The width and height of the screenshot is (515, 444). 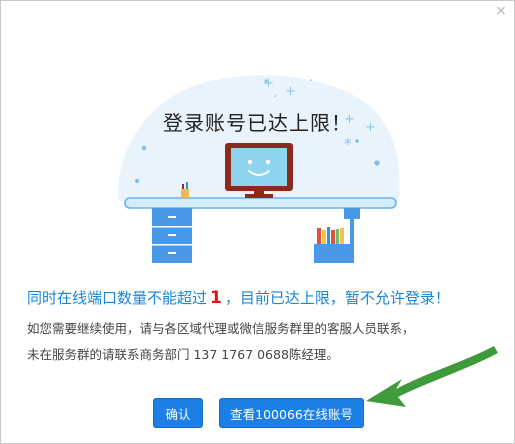 I want to click on books-icon, so click(x=330, y=235).